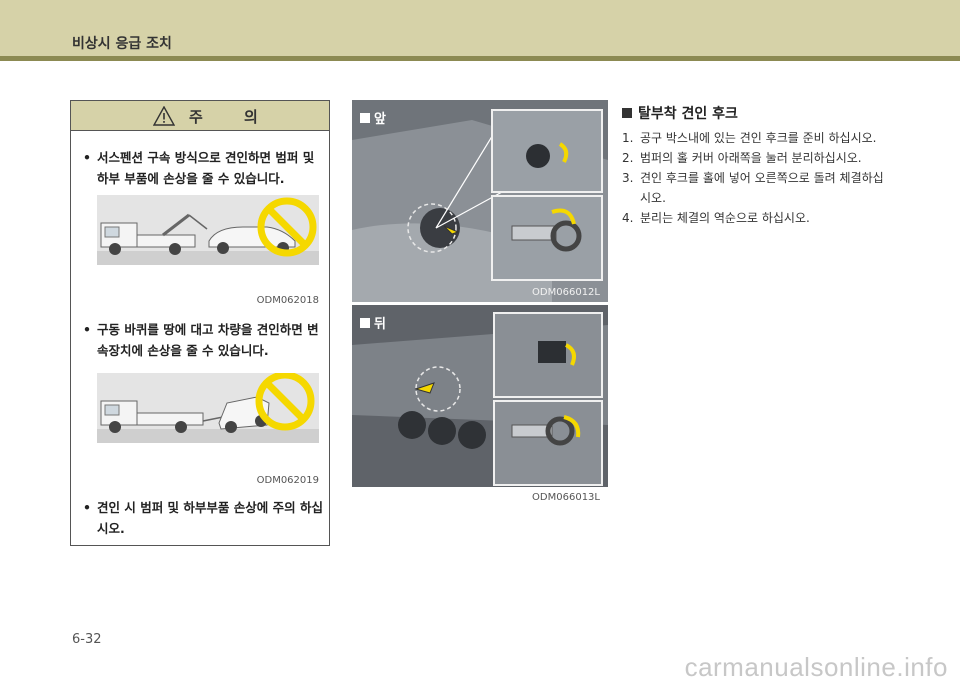 The image size is (960, 685). What do you see at coordinates (164, 116) in the screenshot?
I see `warning-triangle-icon` at bounding box center [164, 116].